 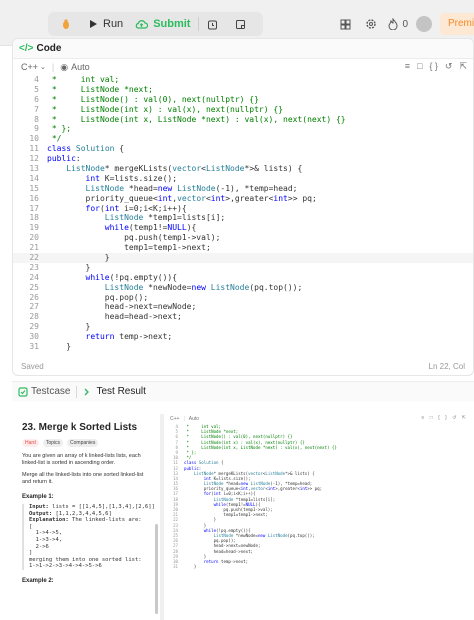 What do you see at coordinates (243, 307) in the screenshot?
I see `code-line: 27 head->next=newNode;` at bounding box center [243, 307].